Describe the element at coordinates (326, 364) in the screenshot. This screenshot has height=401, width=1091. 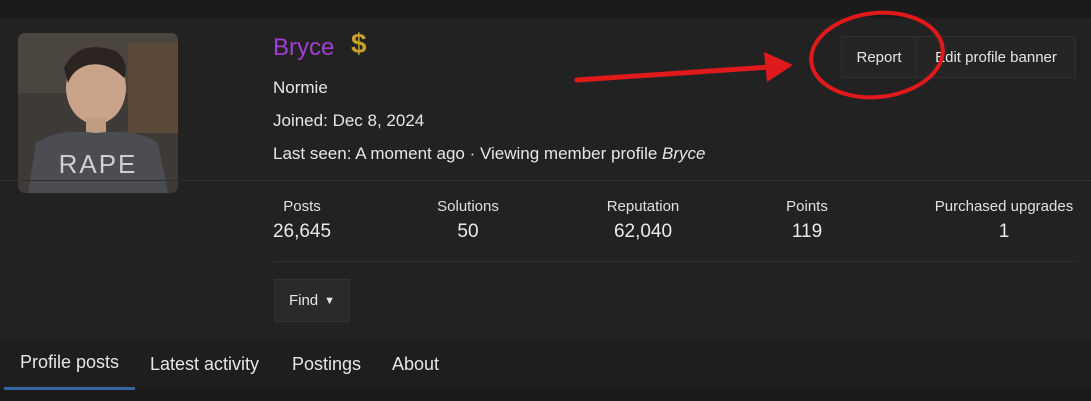
I see `tab-postings: Postings` at that location.